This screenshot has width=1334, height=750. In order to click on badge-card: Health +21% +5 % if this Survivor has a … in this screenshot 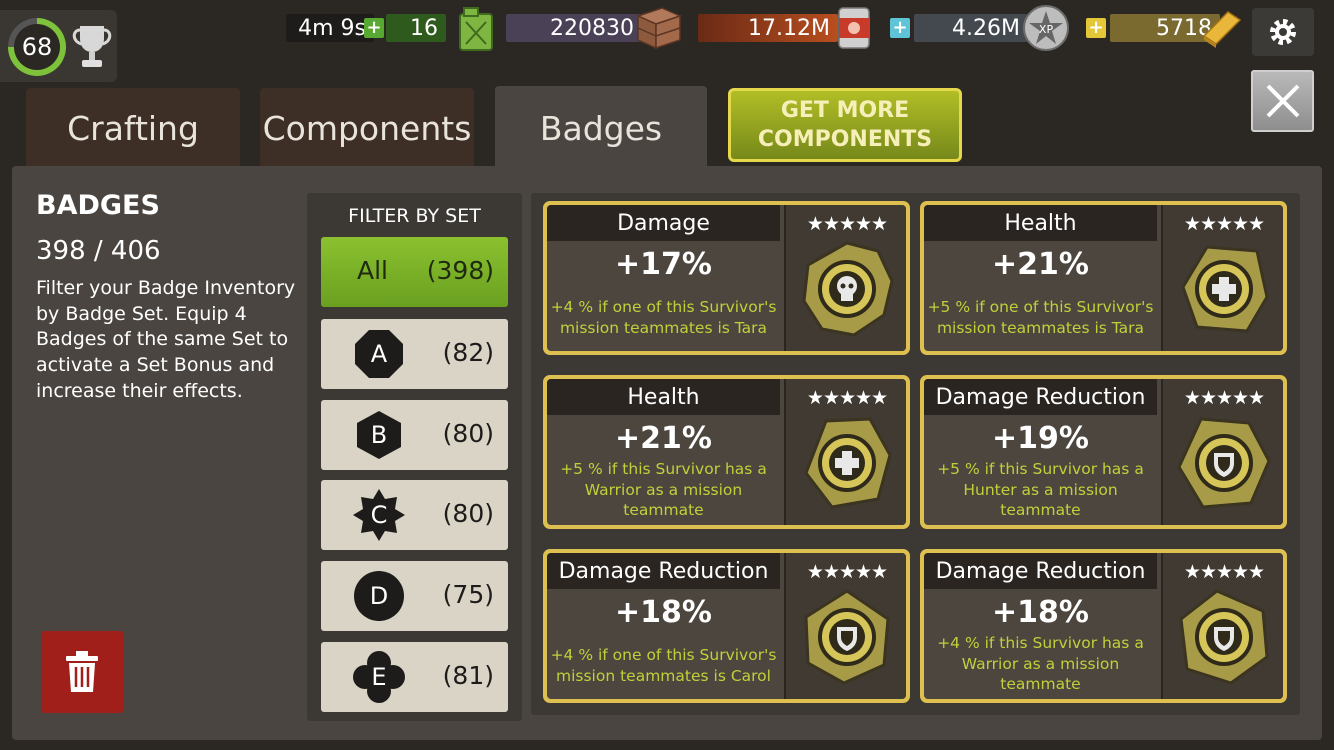, I will do `click(726, 452)`.